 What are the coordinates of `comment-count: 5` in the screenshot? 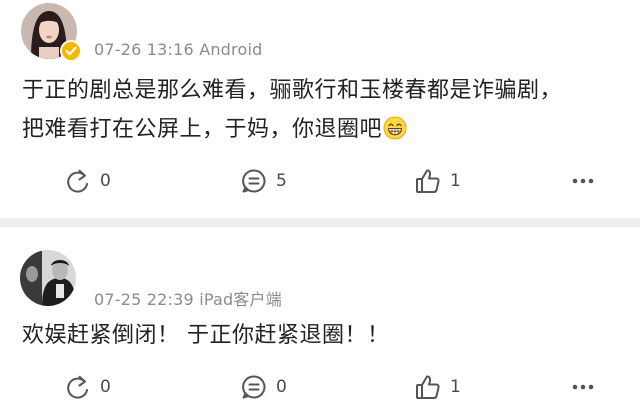 It's located at (281, 181).